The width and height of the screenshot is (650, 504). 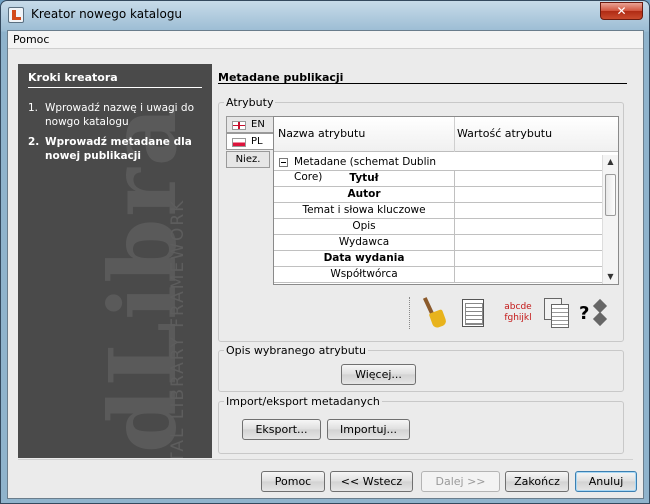 I want to click on next-button: Dalej >>, so click(x=460, y=481).